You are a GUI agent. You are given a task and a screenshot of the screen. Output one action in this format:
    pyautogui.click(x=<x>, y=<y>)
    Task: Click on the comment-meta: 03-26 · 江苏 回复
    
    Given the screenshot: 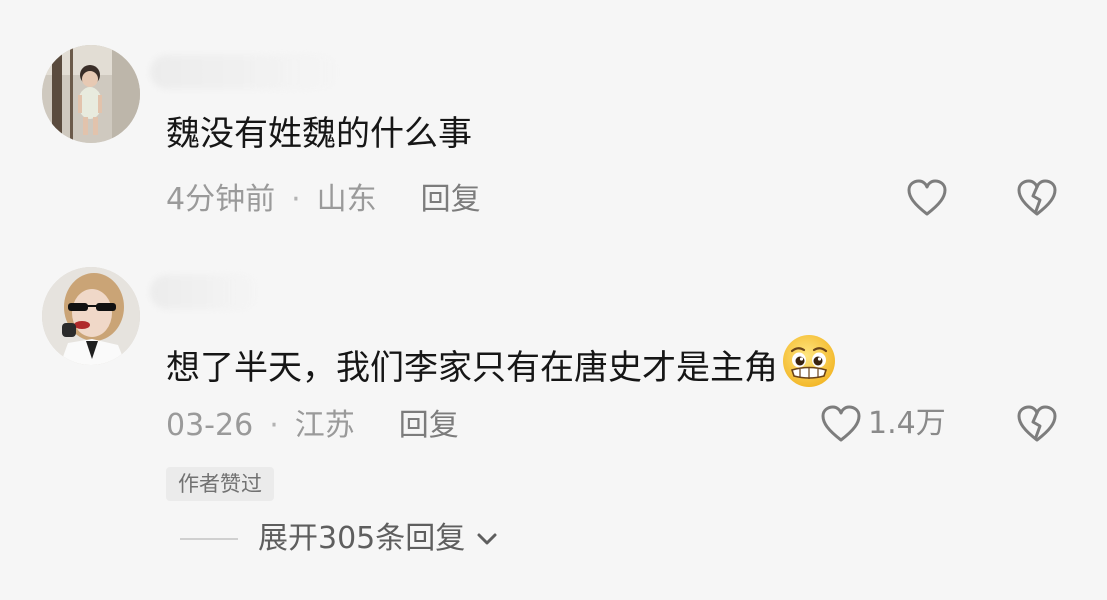 What is the action you would take?
    pyautogui.click(x=312, y=426)
    